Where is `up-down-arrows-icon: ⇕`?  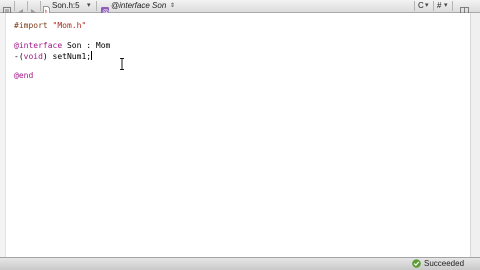
up-down-arrows-icon: ⇕ is located at coordinates (173, 6).